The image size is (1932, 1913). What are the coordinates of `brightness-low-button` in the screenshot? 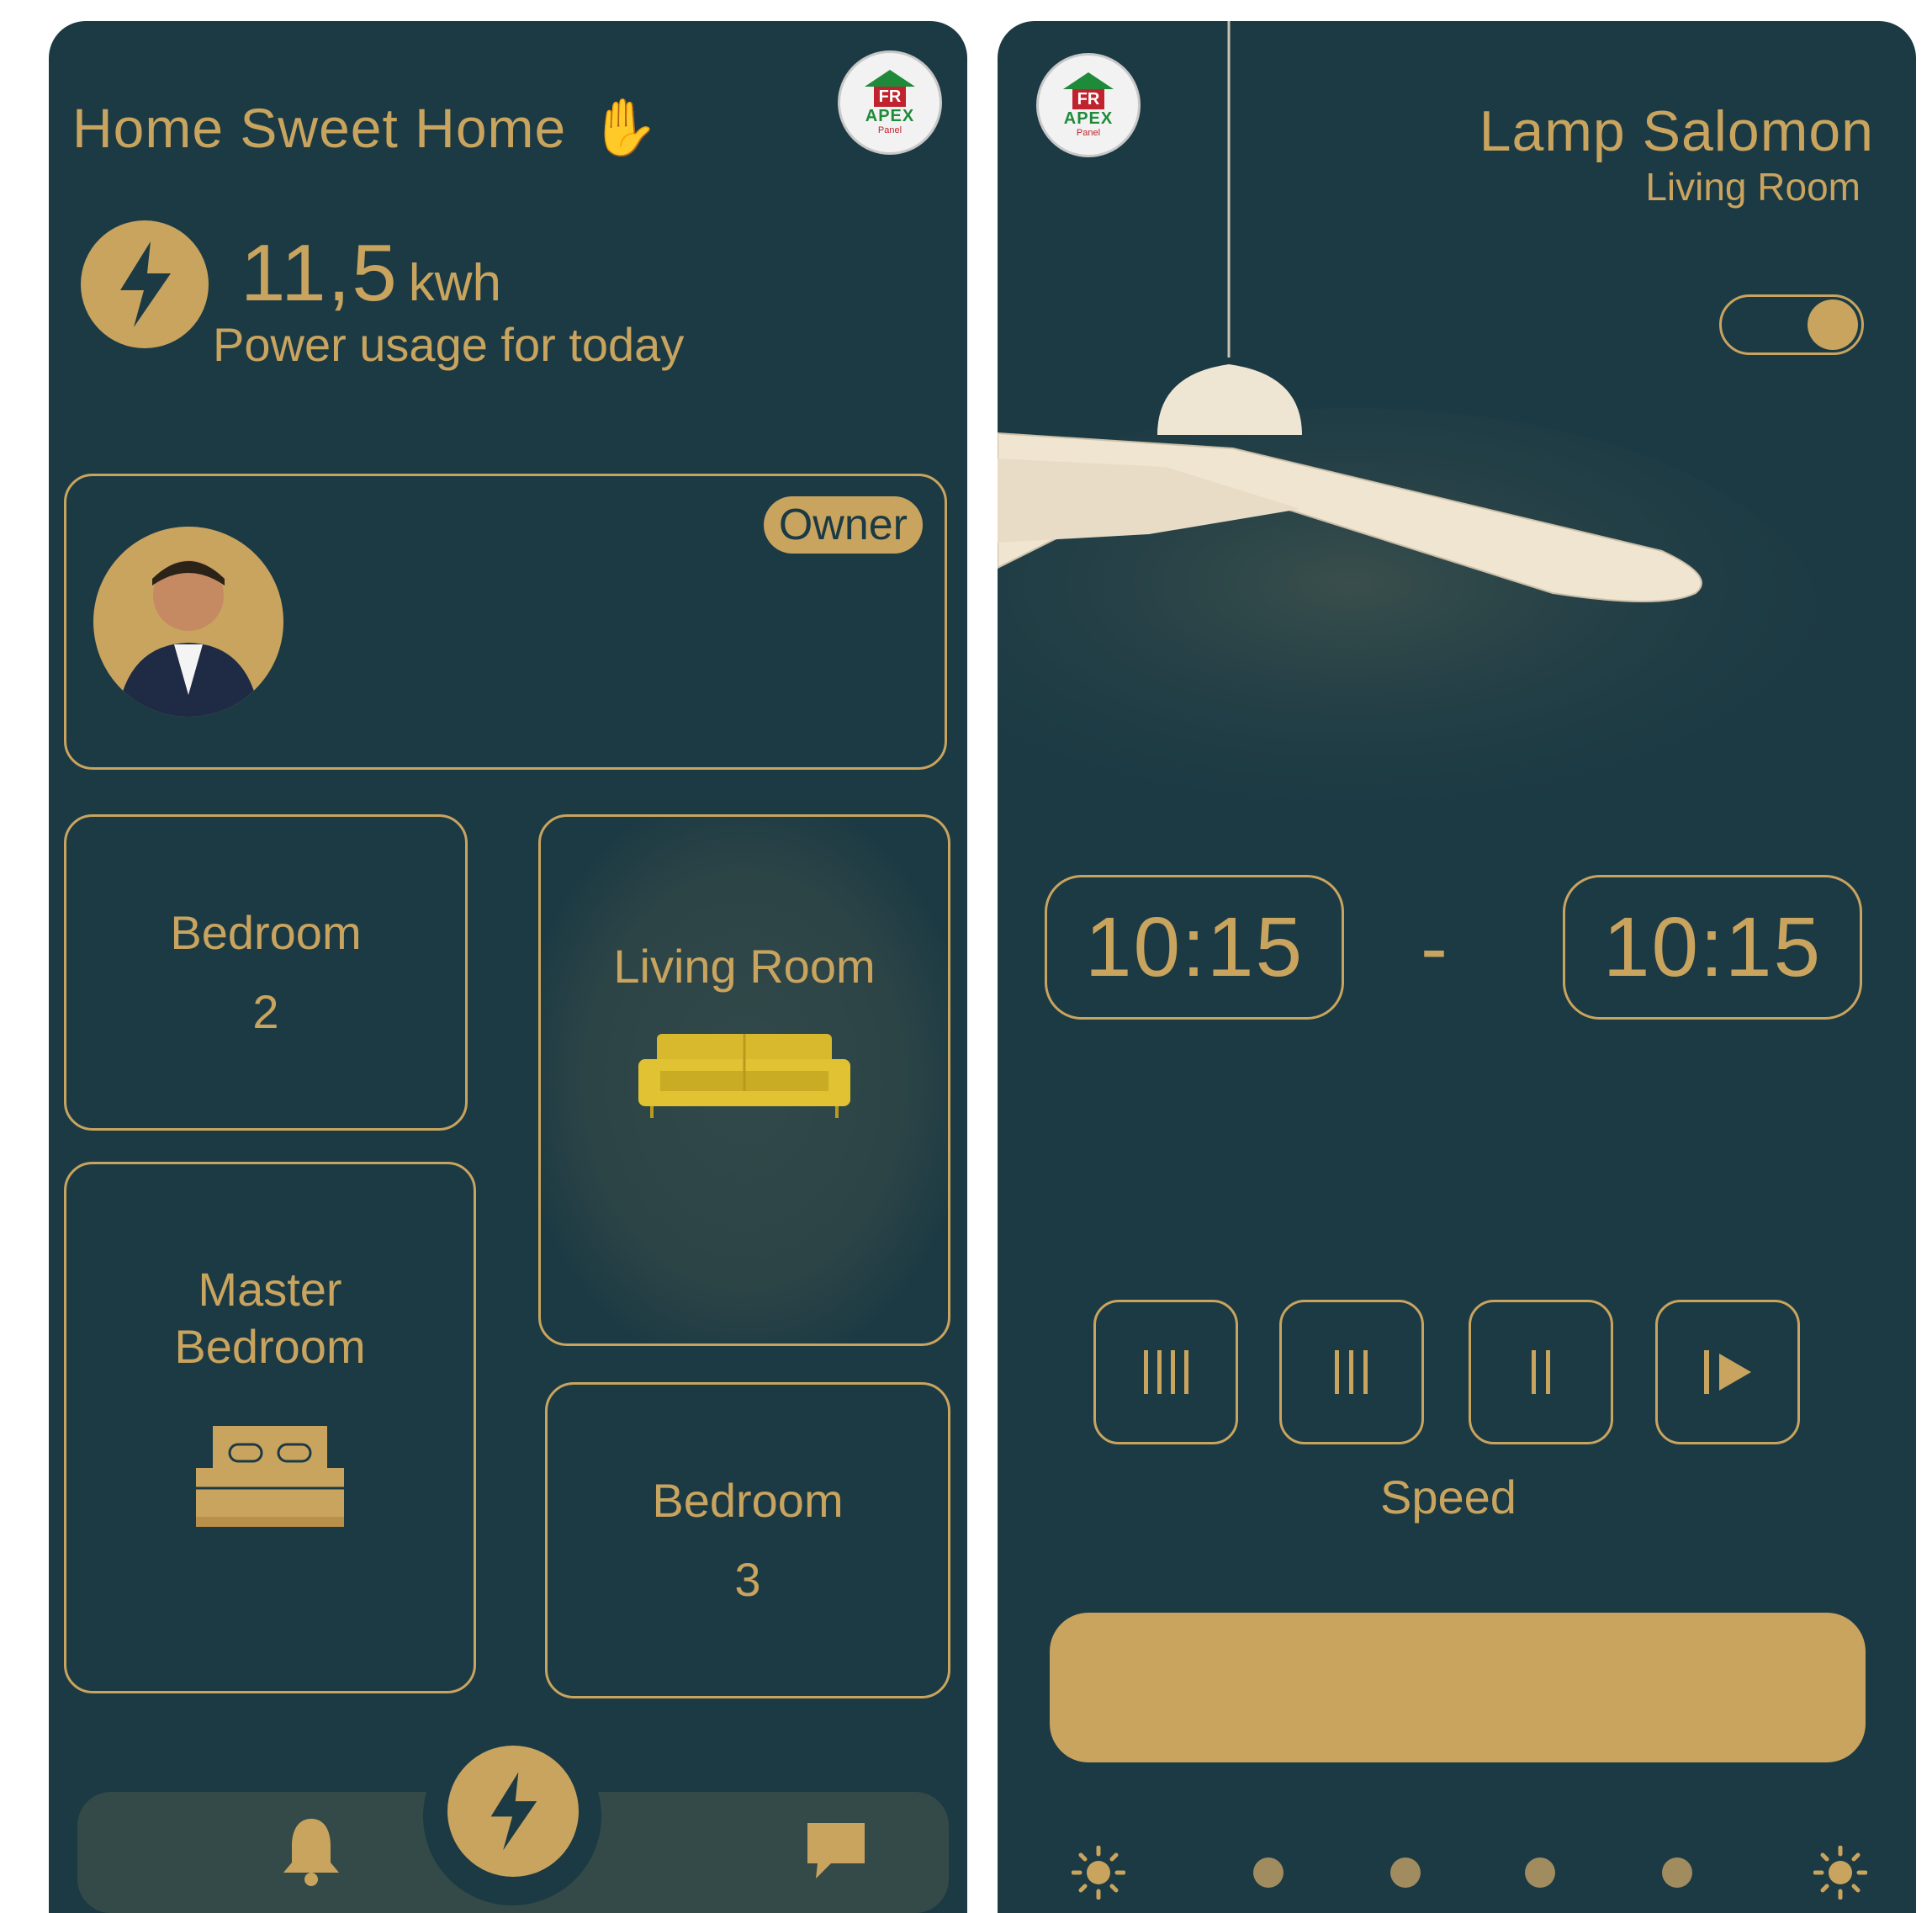 It's located at (1098, 1872).